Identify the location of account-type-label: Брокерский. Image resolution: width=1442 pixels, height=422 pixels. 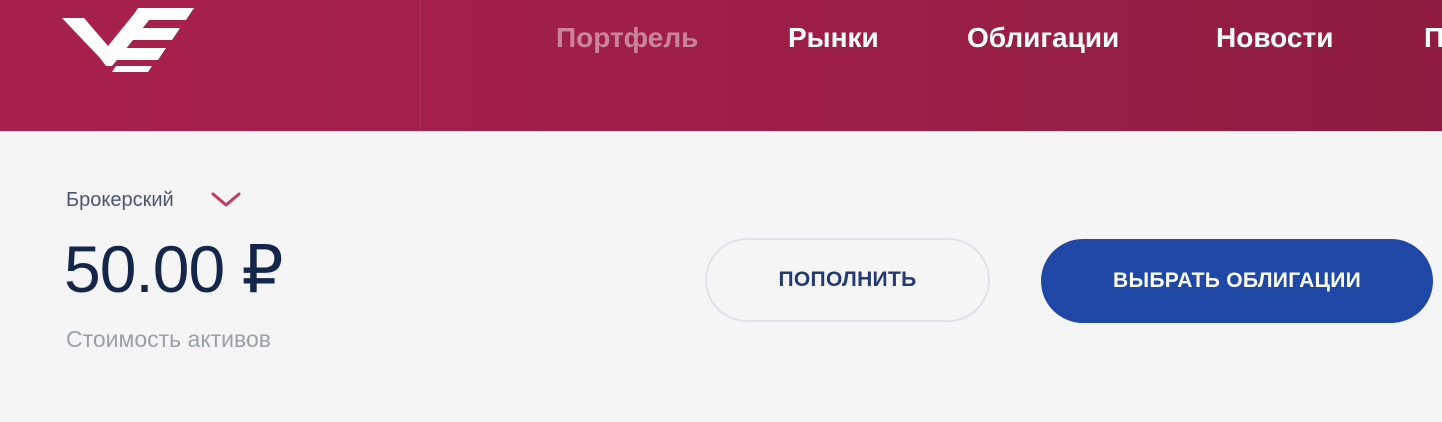
(120, 199).